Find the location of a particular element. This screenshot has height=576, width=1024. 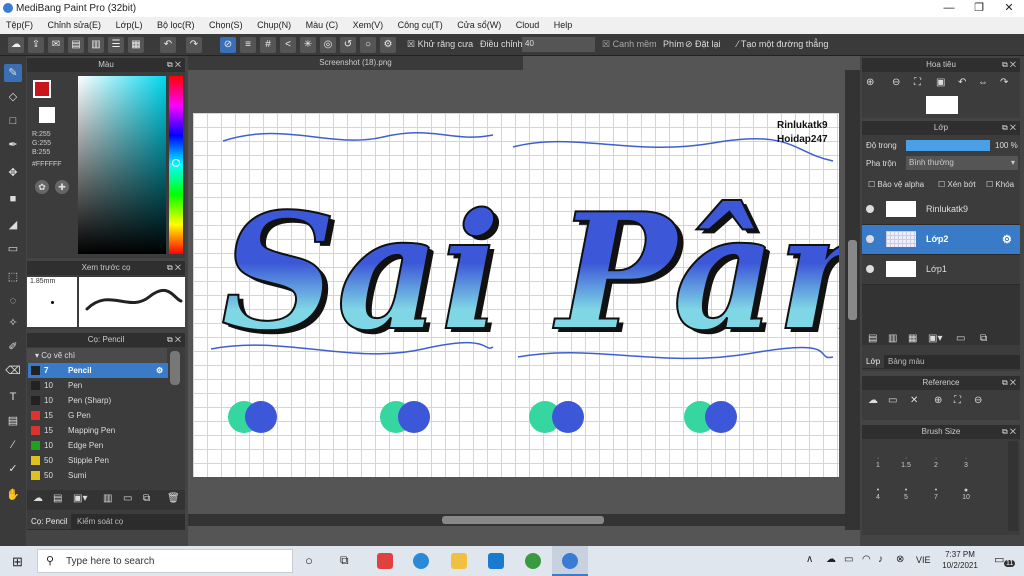

shape-tool-icon: □ is located at coordinates (13, 121).